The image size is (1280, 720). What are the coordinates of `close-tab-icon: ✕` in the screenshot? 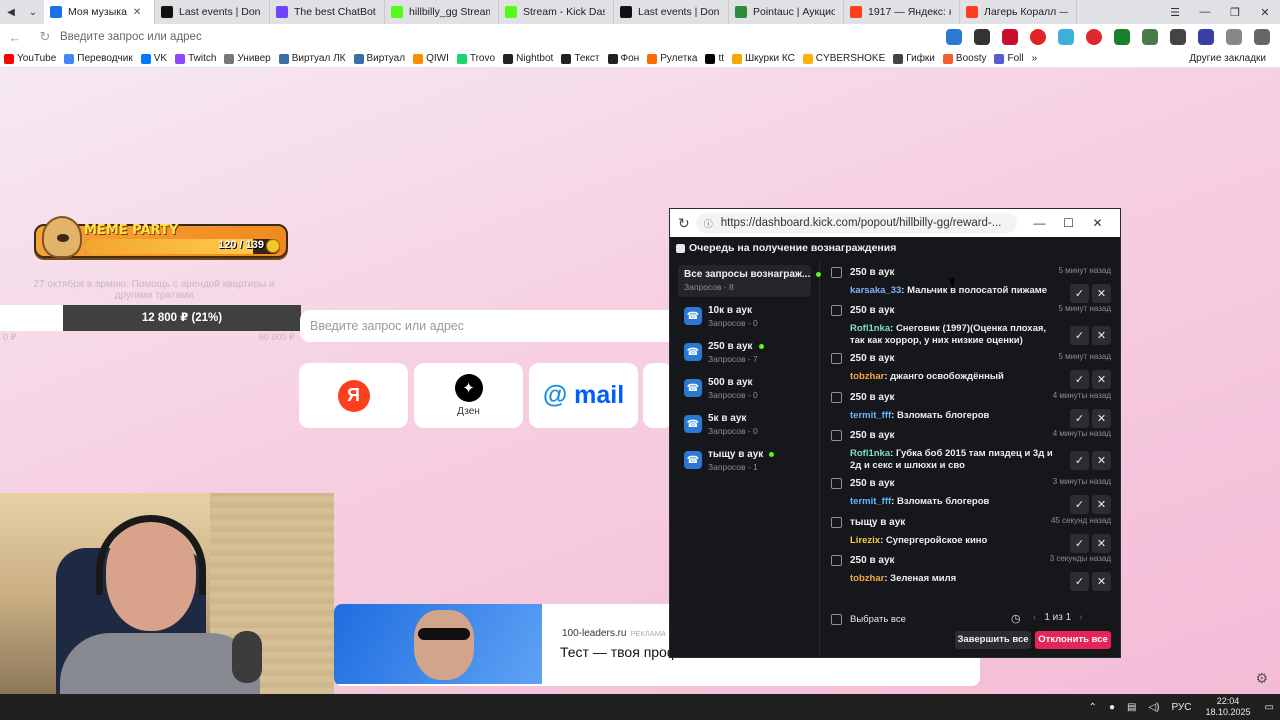 It's located at (137, 12).